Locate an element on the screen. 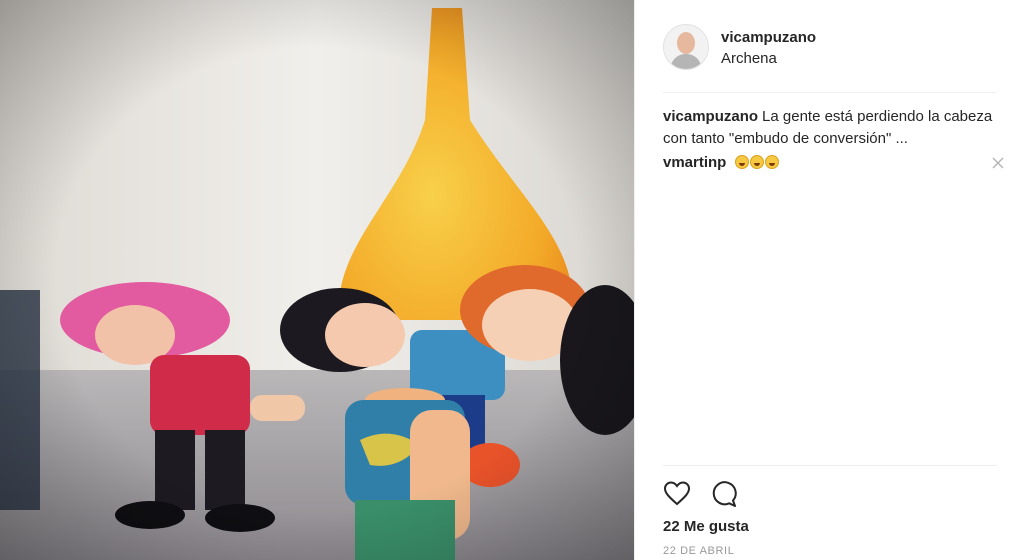 Image resolution: width=1024 pixels, height=560 pixels. post-header: vicampuzano Archena is located at coordinates (830, 46).